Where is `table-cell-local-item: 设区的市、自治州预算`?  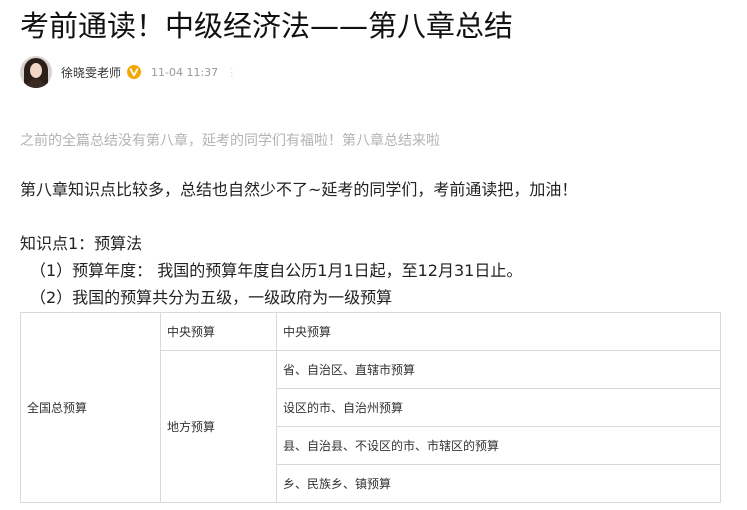
table-cell-local-item: 设区的市、自治州预算 is located at coordinates (498, 407).